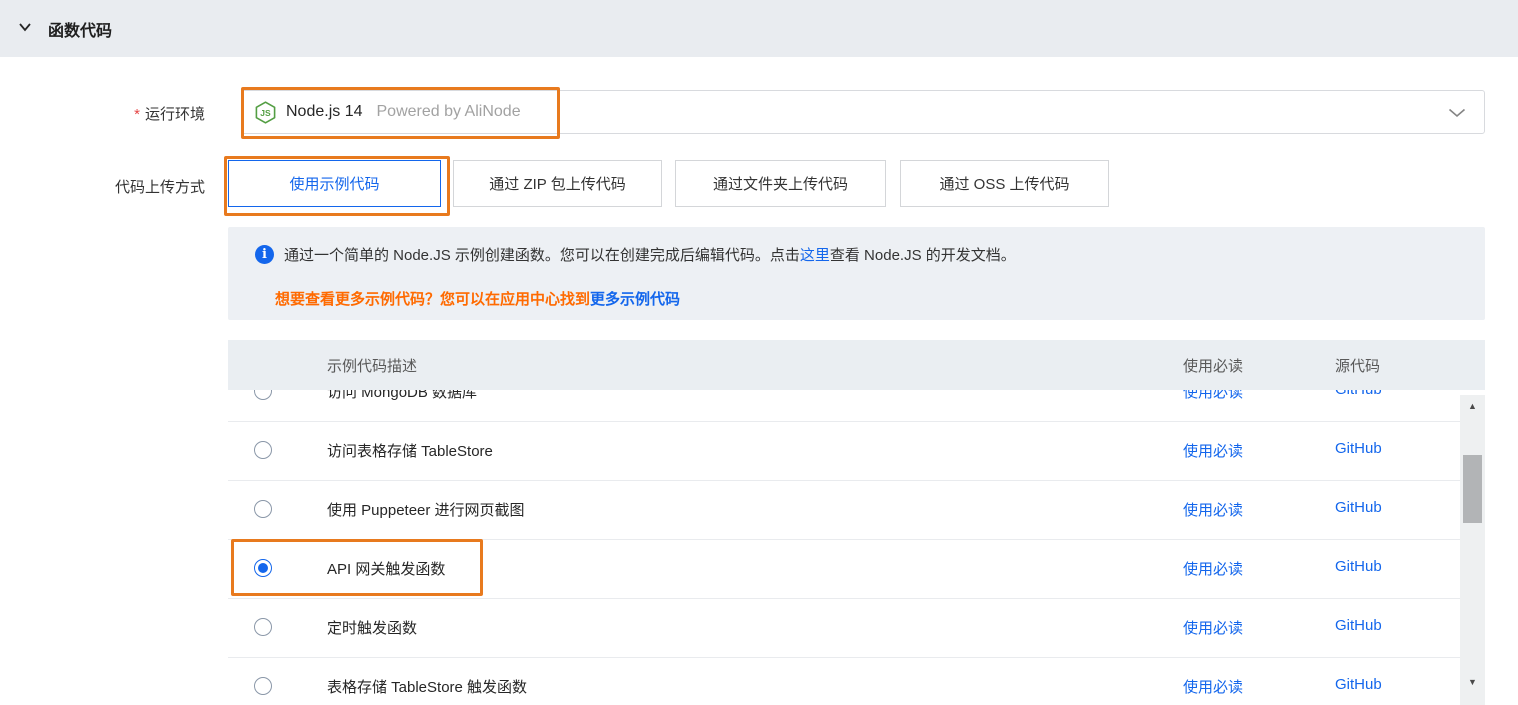 This screenshot has width=1518, height=705. Describe the element at coordinates (1358, 366) in the screenshot. I see `header-source: 源代码` at that location.